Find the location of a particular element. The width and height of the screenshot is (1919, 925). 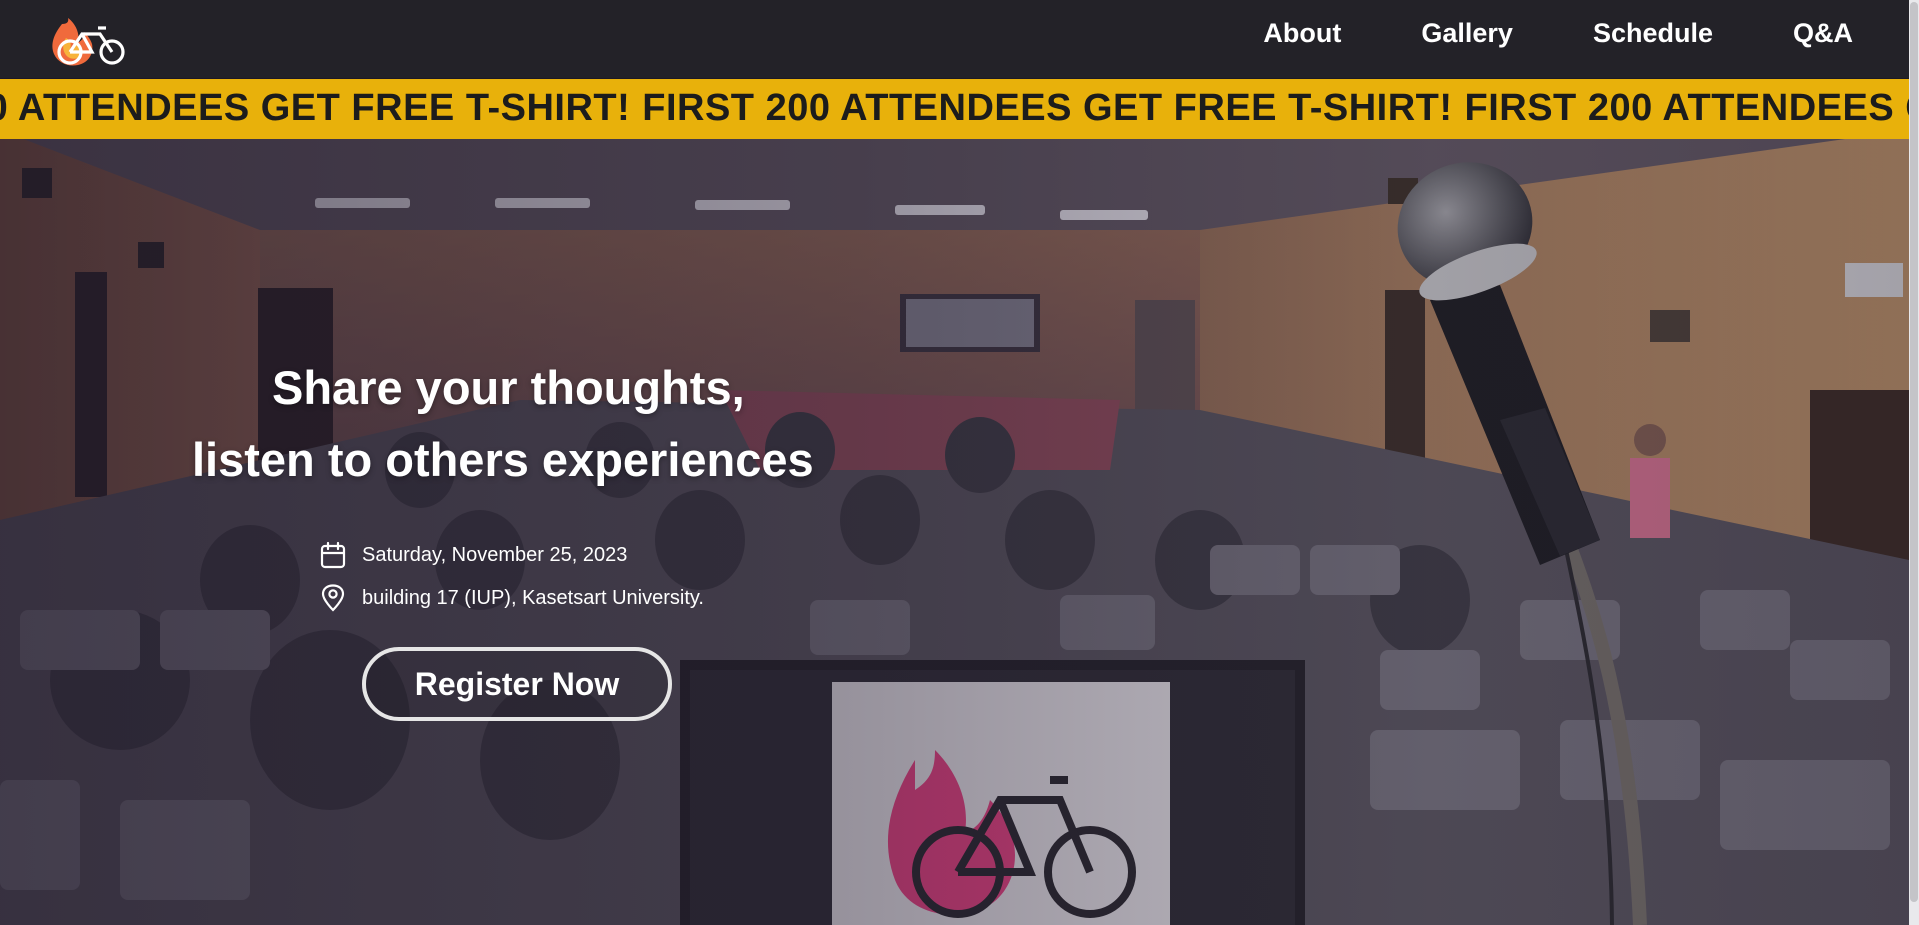

map-pin-icon is located at coordinates (333, 598).